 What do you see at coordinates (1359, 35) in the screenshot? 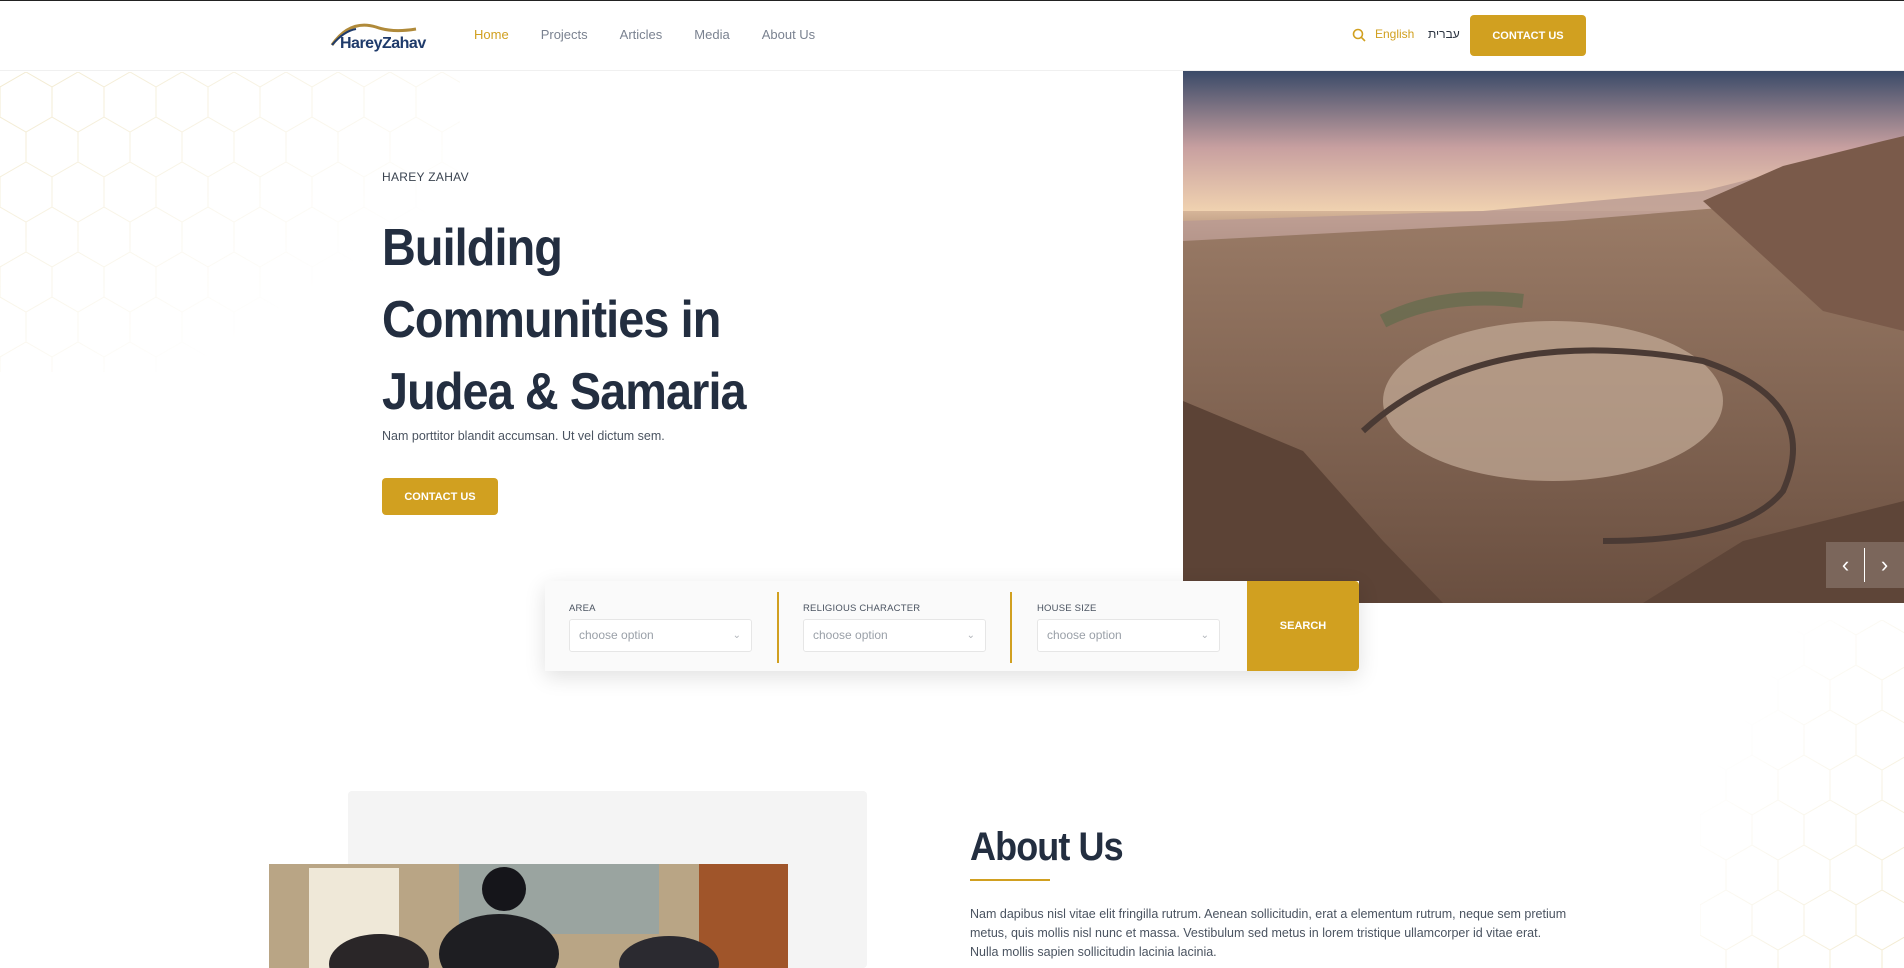
I see `search-icon` at bounding box center [1359, 35].